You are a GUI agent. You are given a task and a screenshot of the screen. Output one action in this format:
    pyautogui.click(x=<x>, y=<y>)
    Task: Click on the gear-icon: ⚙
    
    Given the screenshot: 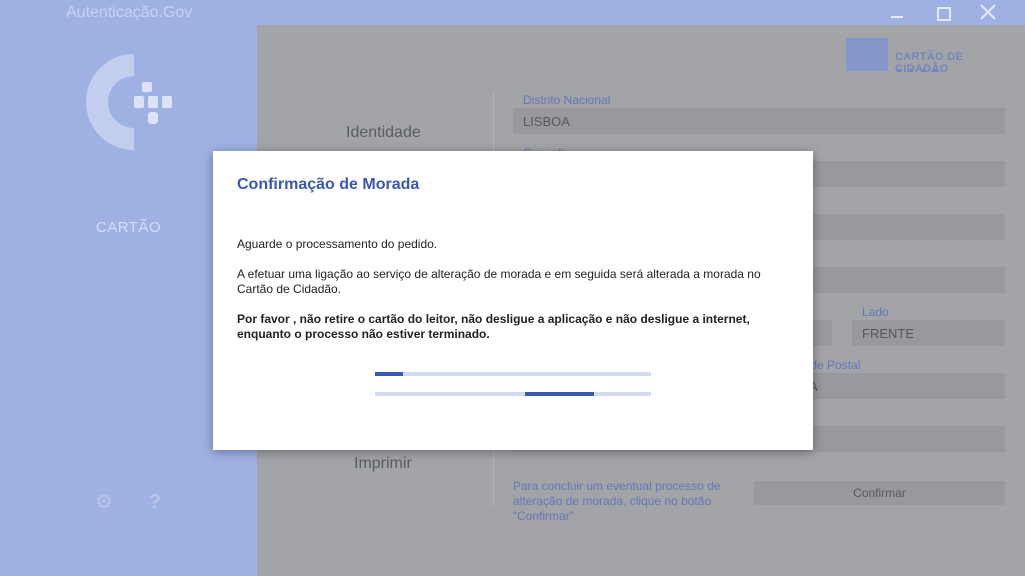 What is the action you would take?
    pyautogui.click(x=104, y=502)
    